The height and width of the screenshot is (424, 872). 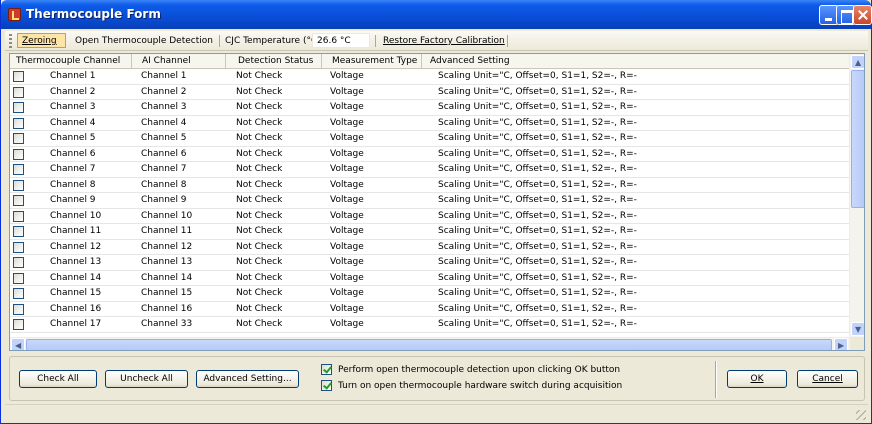 What do you see at coordinates (862, 15) in the screenshot?
I see `close-button` at bounding box center [862, 15].